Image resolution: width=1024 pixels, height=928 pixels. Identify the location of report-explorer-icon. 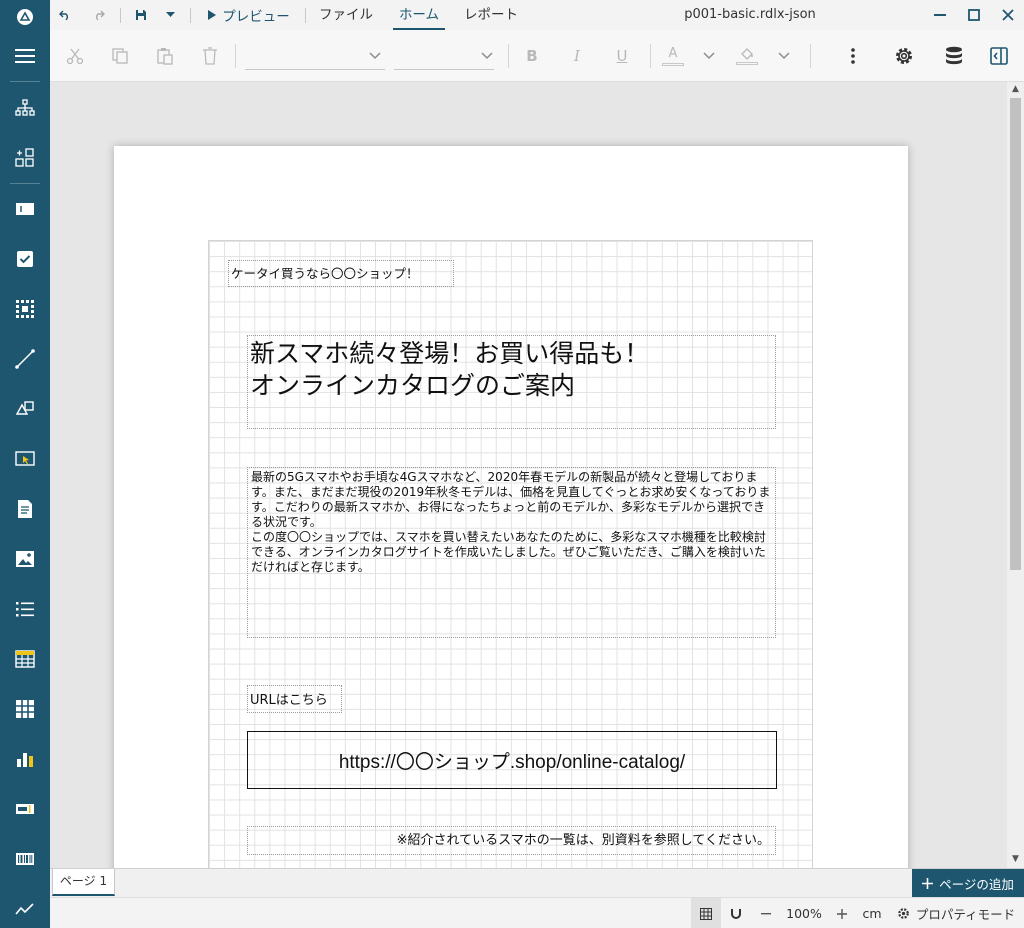
(25, 108).